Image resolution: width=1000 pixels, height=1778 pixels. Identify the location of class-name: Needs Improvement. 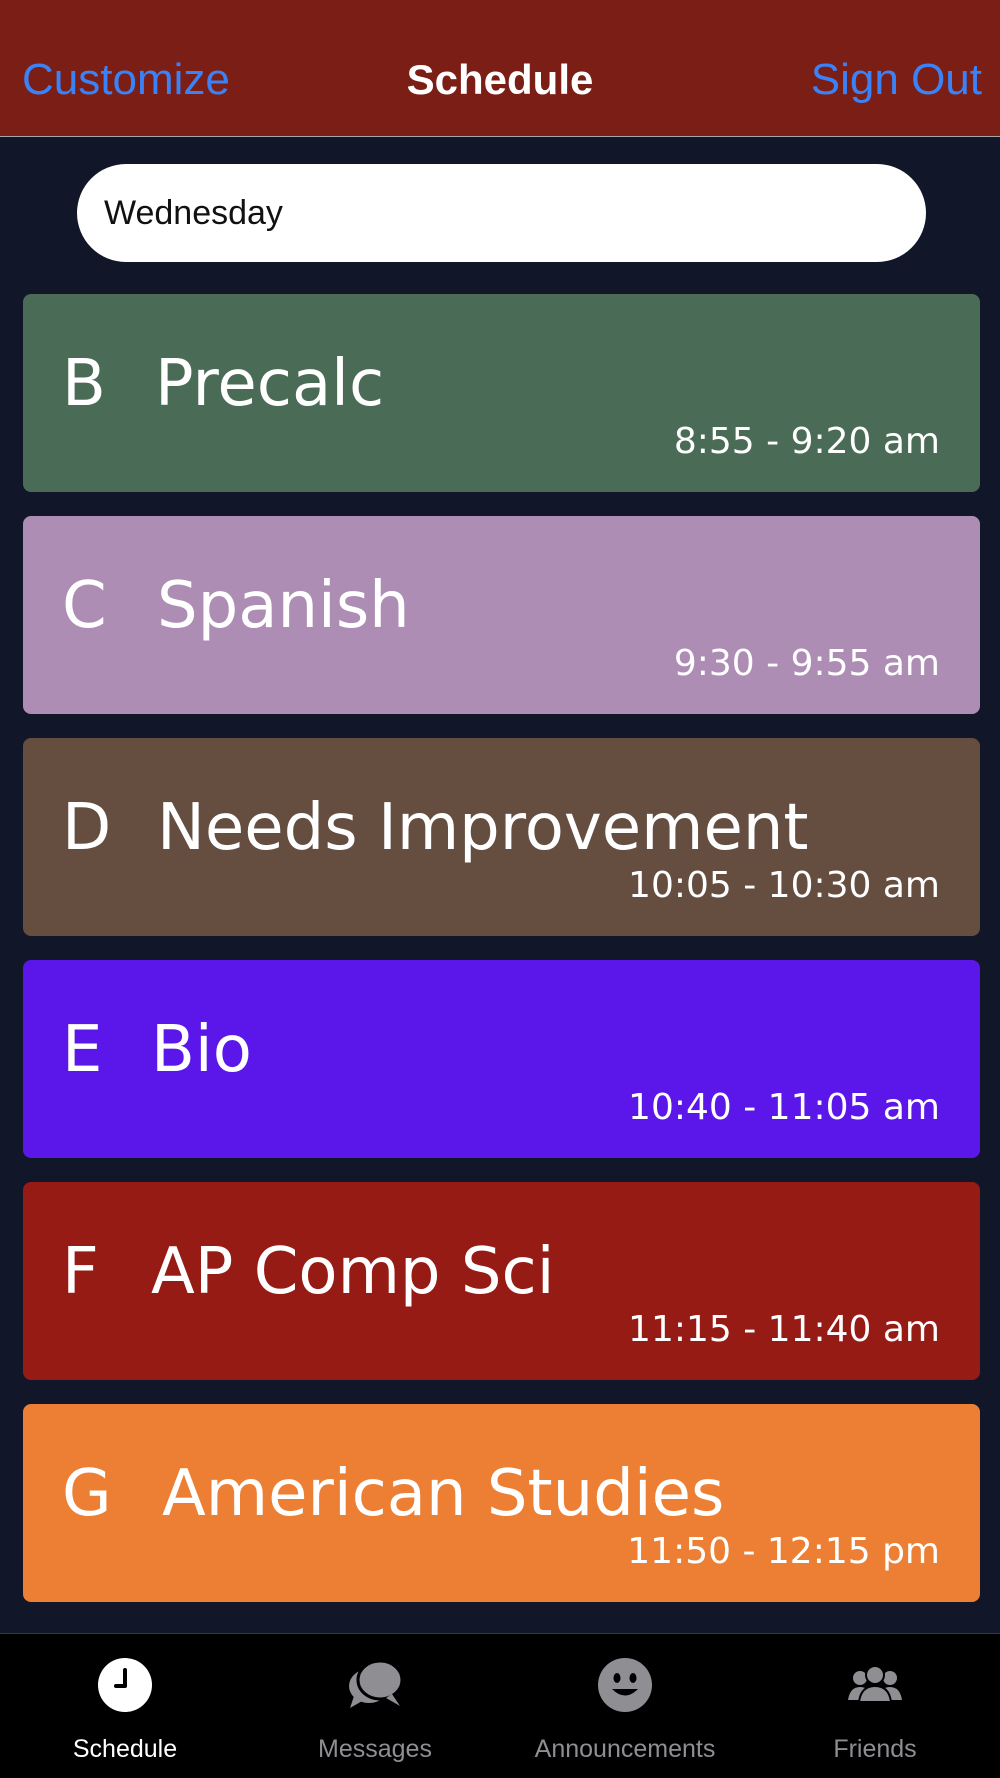
(483, 828).